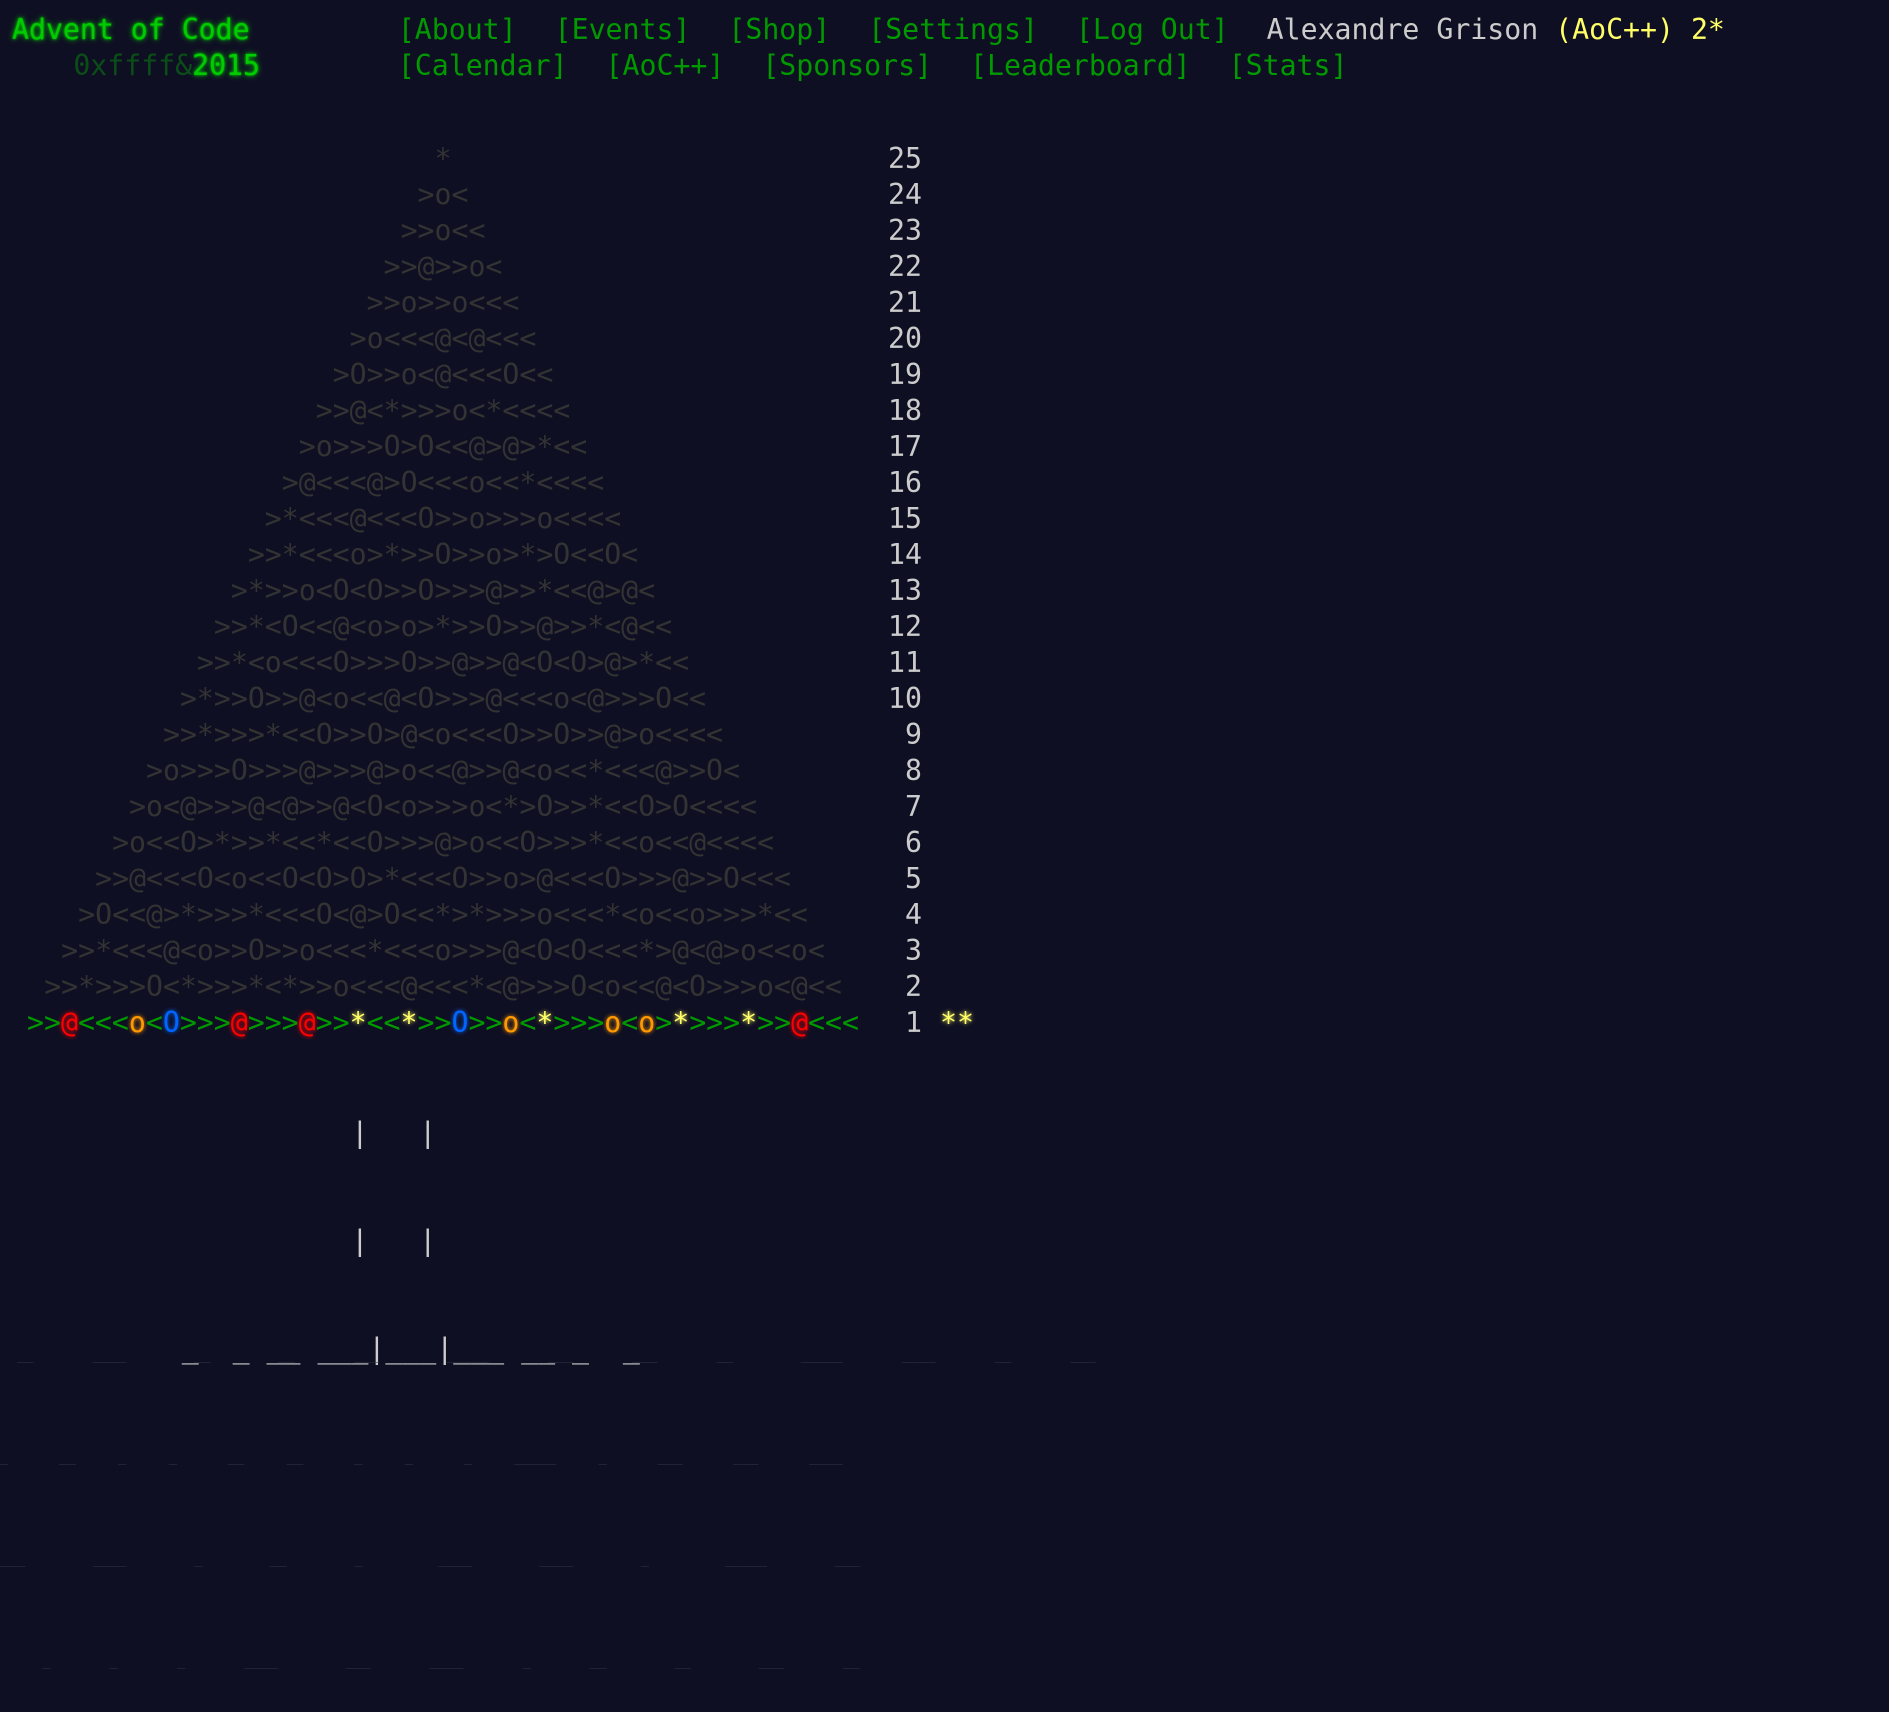 The height and width of the screenshot is (1712, 1889). I want to click on calendar-day-row: >o>>>O>O<<@>@>*<< 17, so click(493, 447).